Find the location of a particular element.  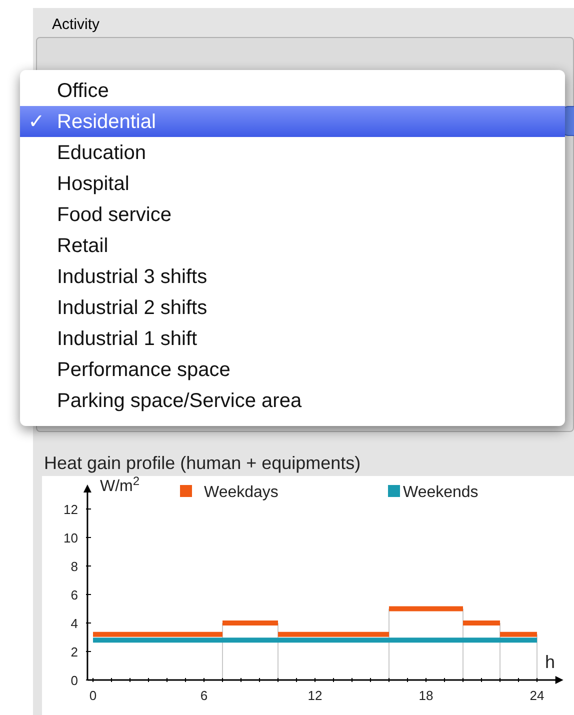

menu-item: Office is located at coordinates (292, 90).